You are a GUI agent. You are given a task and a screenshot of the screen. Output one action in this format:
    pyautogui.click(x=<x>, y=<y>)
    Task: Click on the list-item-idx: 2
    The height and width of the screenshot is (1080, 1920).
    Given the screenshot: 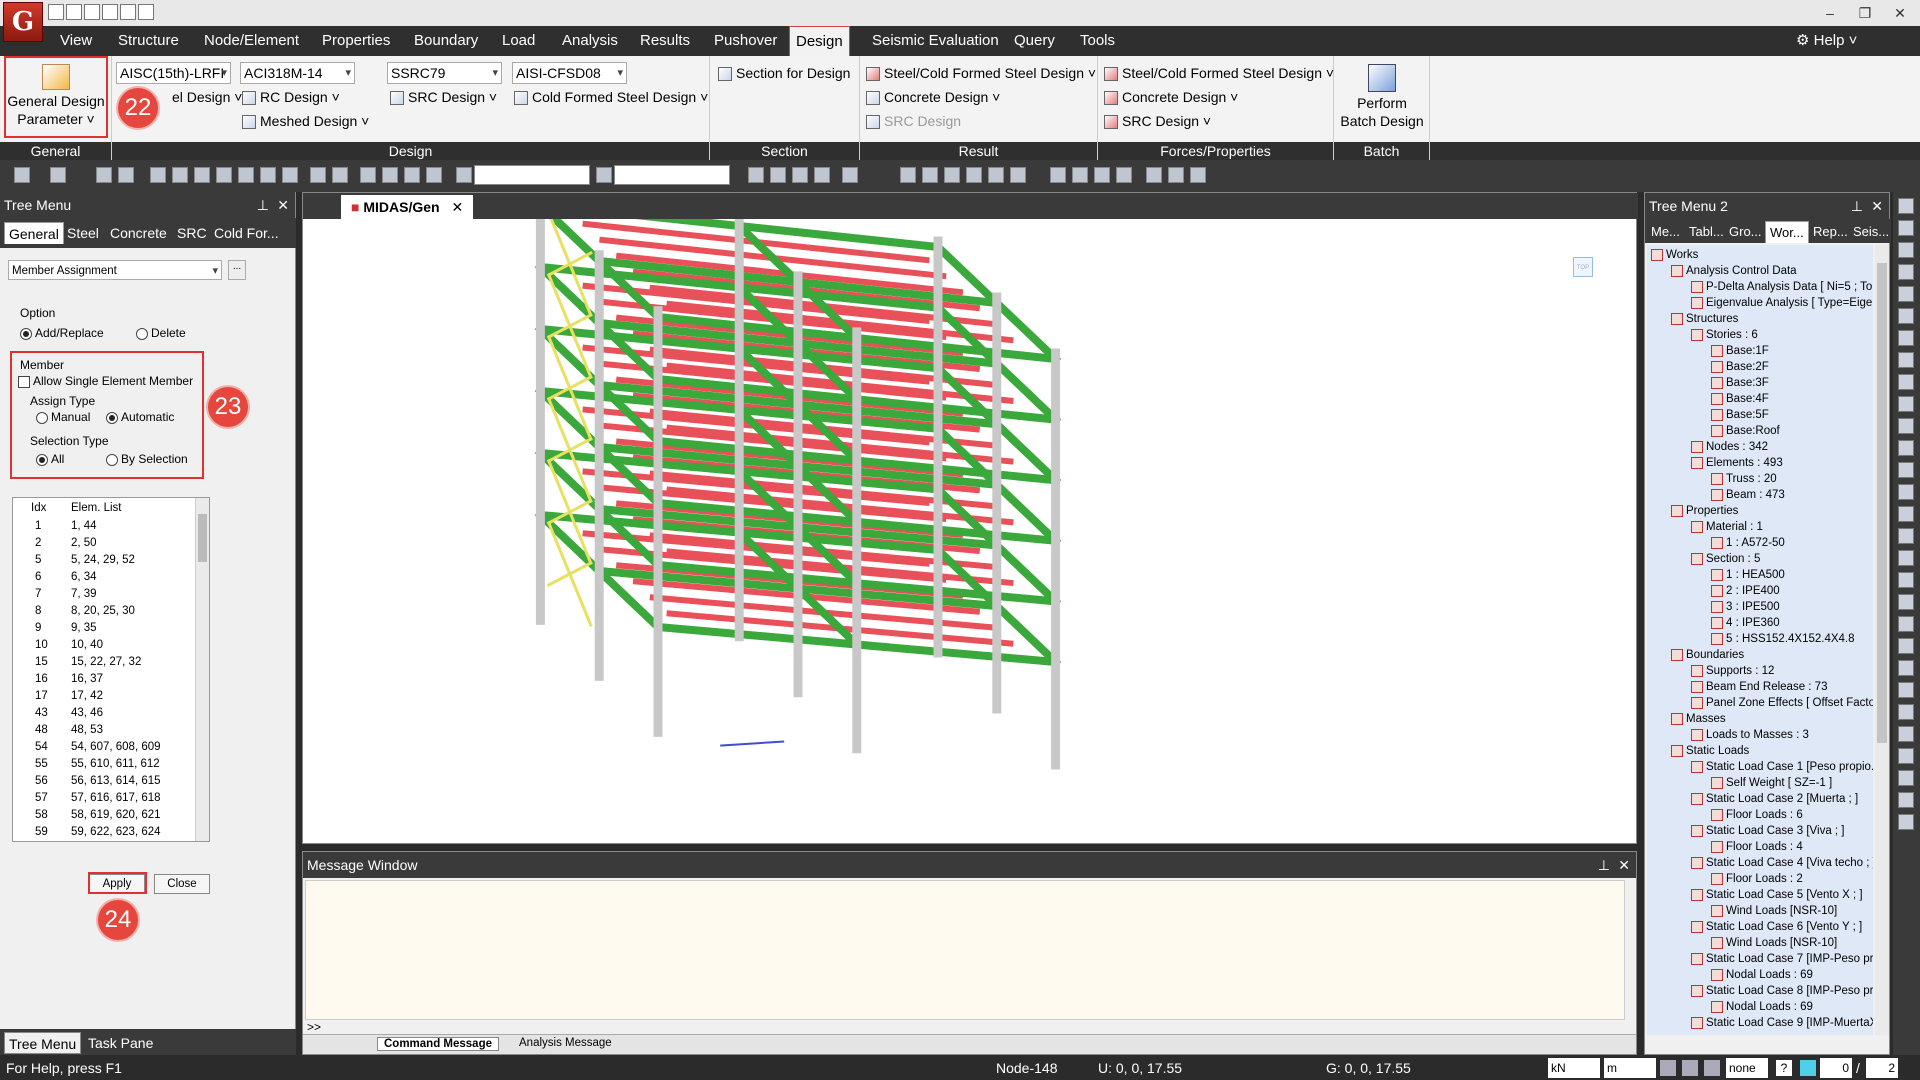 What is the action you would take?
    pyautogui.click(x=38, y=543)
    